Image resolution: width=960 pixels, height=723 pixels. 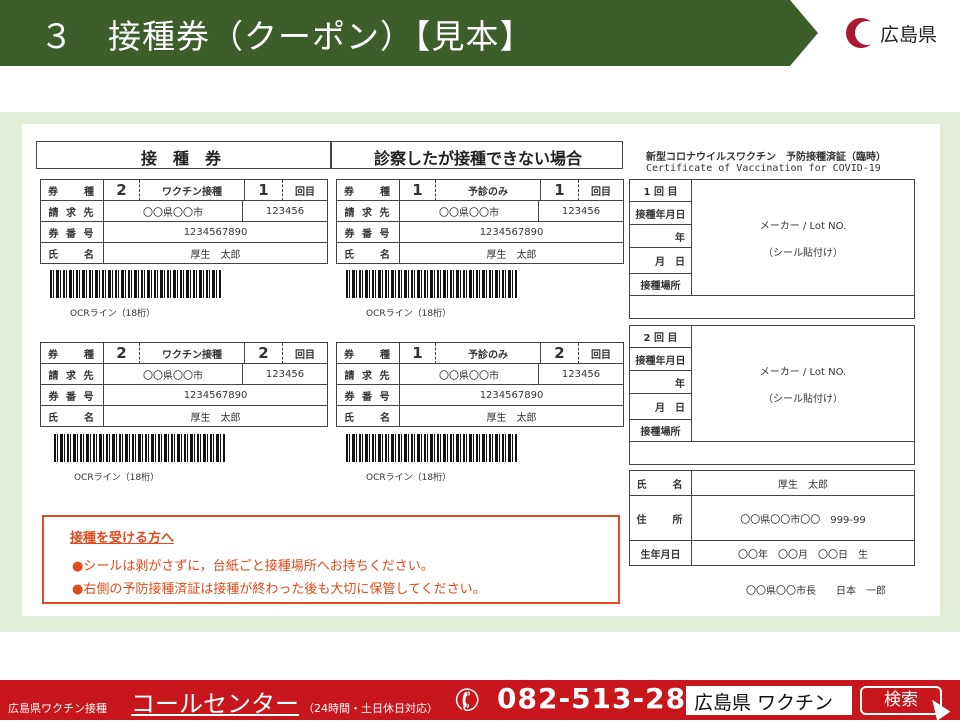 I want to click on coupon-heading: 接 種 券, so click(x=181, y=158).